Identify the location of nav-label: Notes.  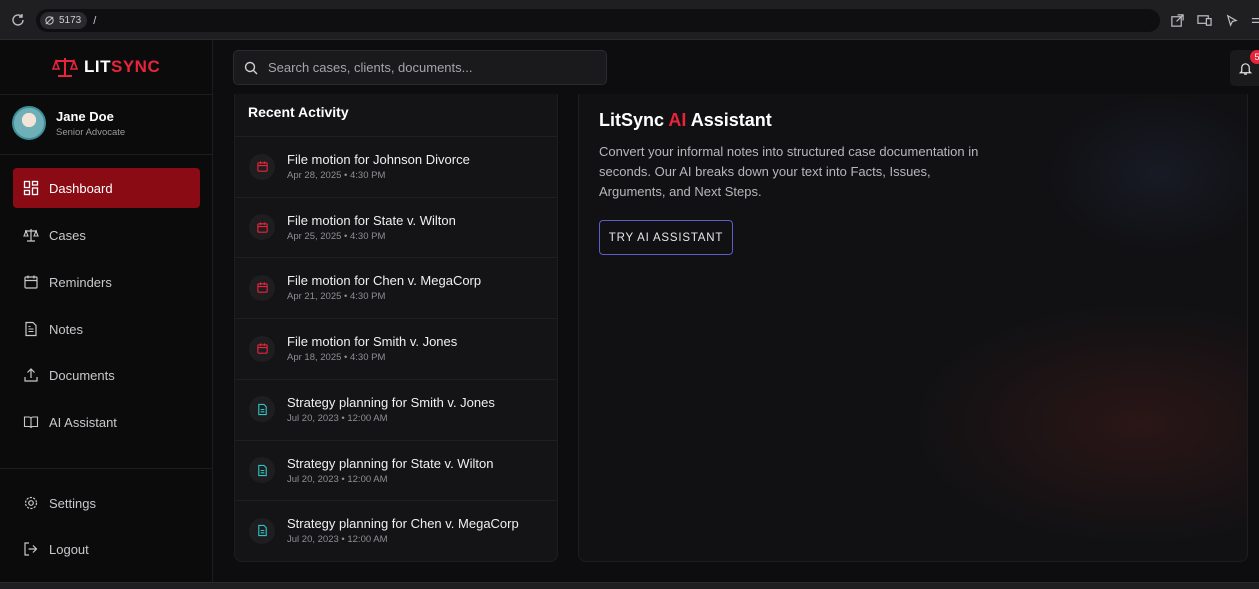
(66, 329).